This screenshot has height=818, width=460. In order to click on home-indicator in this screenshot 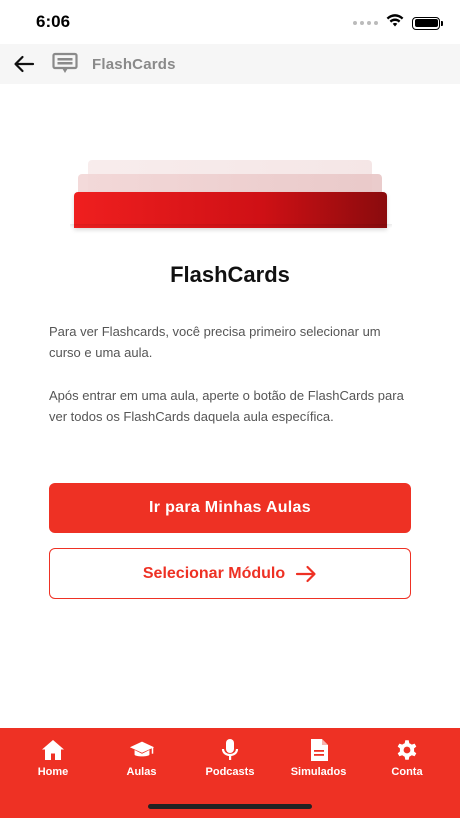, I will do `click(230, 806)`.